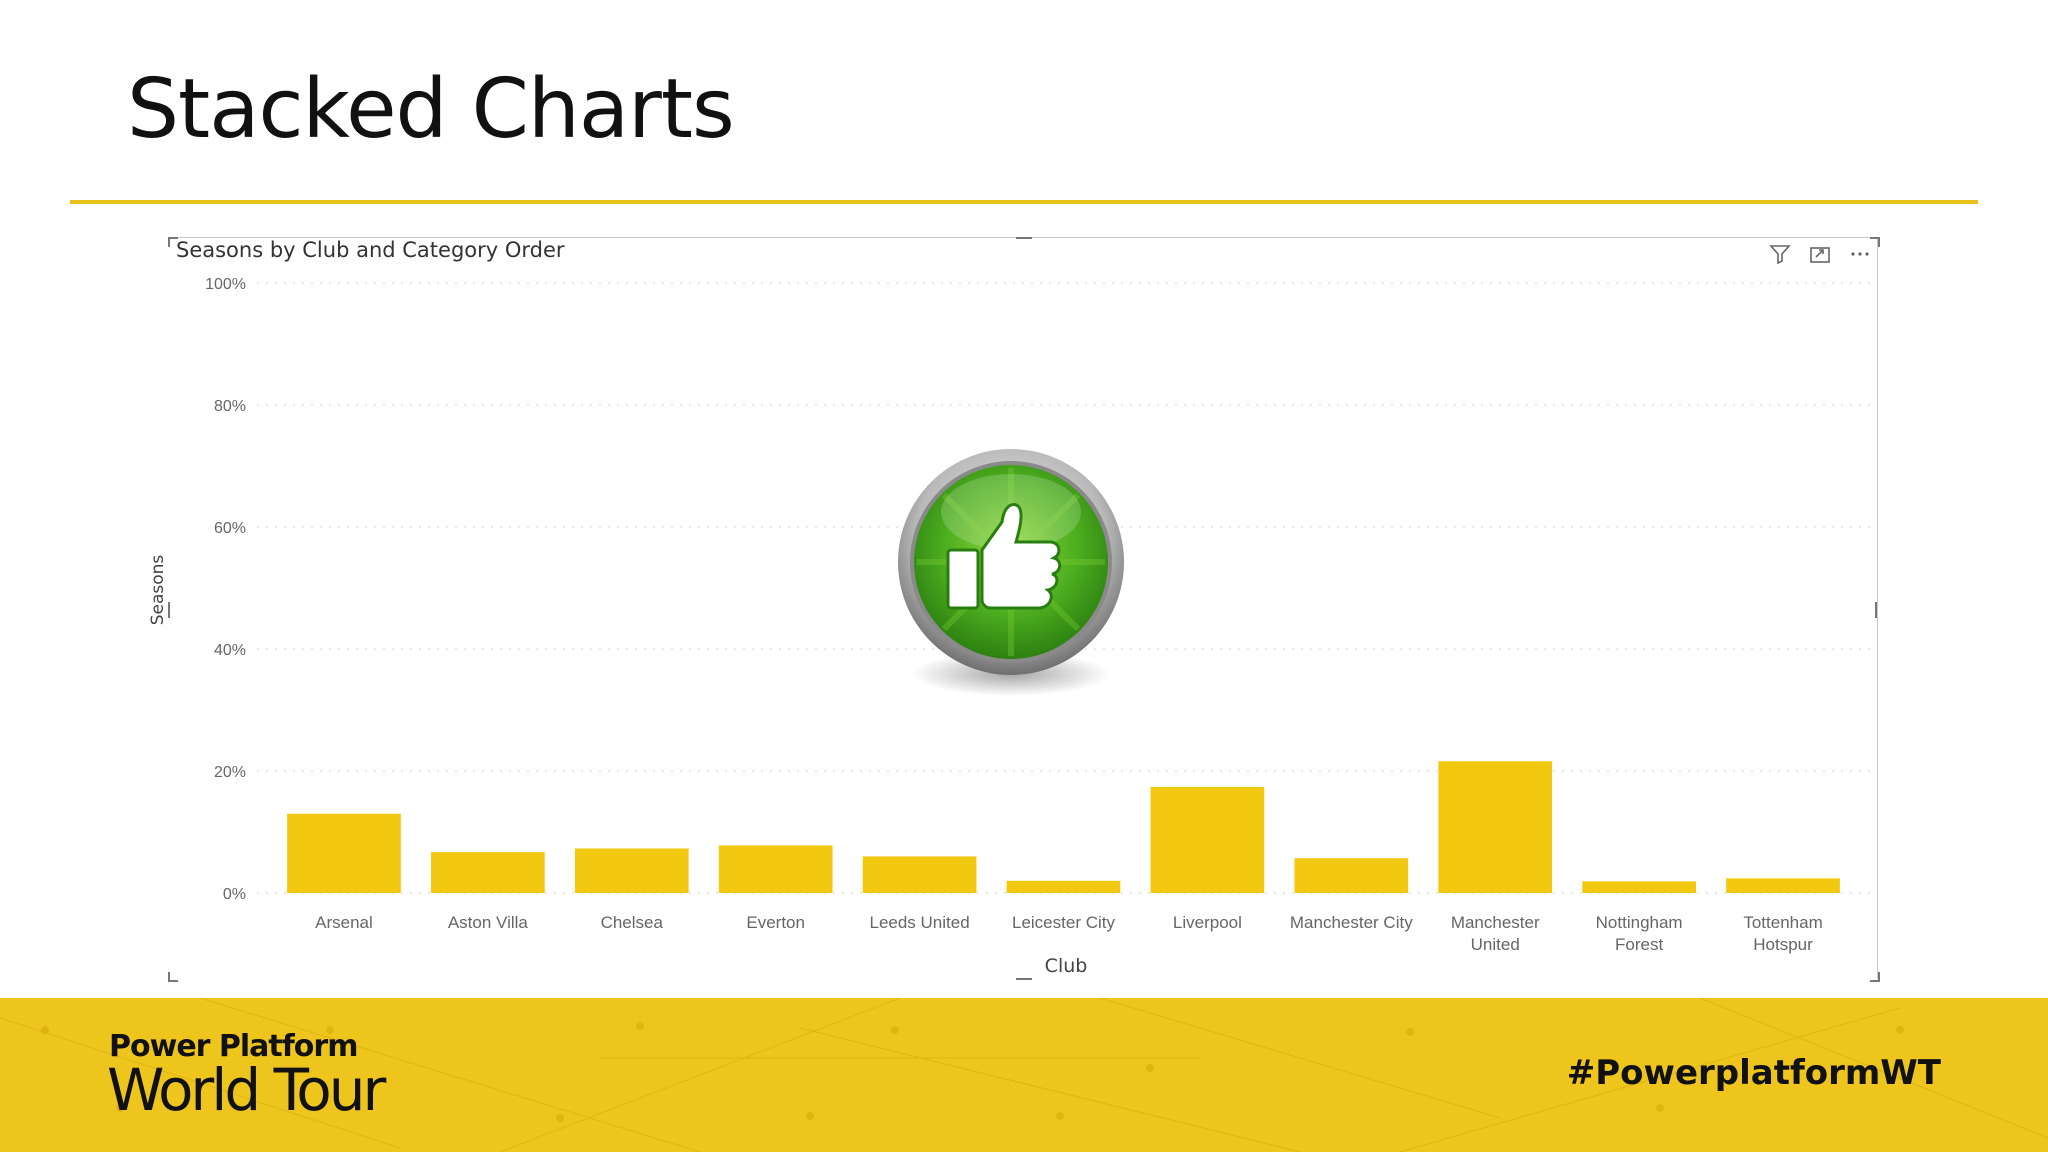 This screenshot has width=2048, height=1152. I want to click on y-tick-label: 80%, so click(230, 406).